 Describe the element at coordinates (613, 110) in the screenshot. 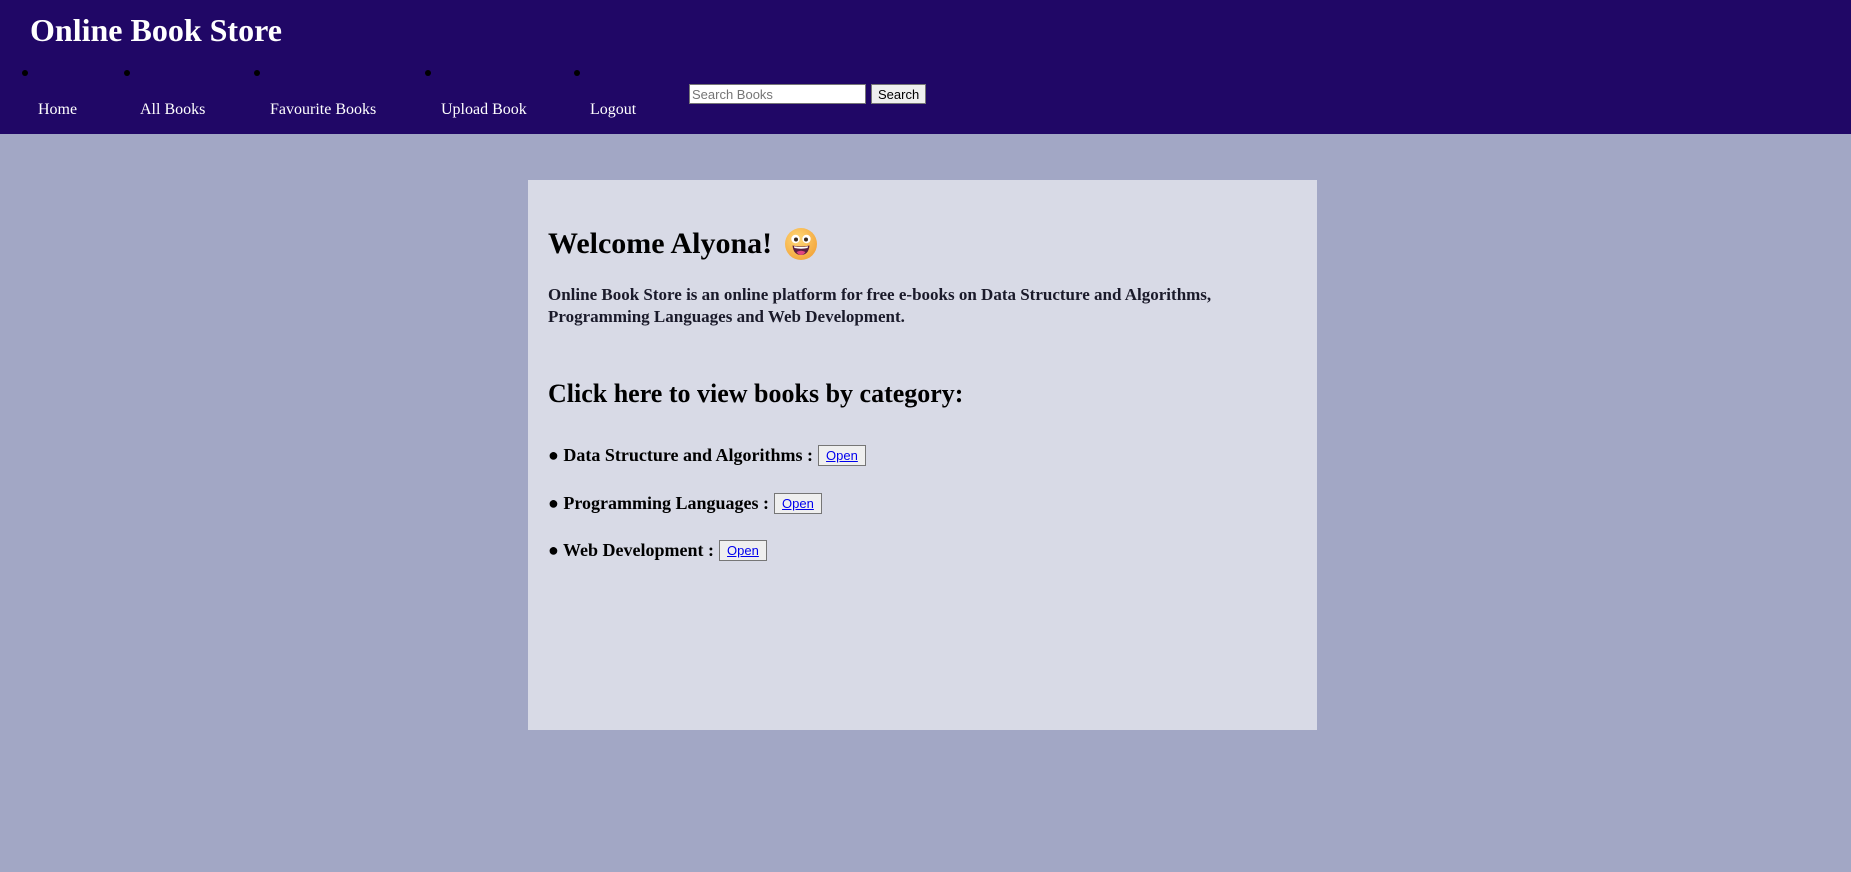

I see `nav-link-logout: Logout` at that location.